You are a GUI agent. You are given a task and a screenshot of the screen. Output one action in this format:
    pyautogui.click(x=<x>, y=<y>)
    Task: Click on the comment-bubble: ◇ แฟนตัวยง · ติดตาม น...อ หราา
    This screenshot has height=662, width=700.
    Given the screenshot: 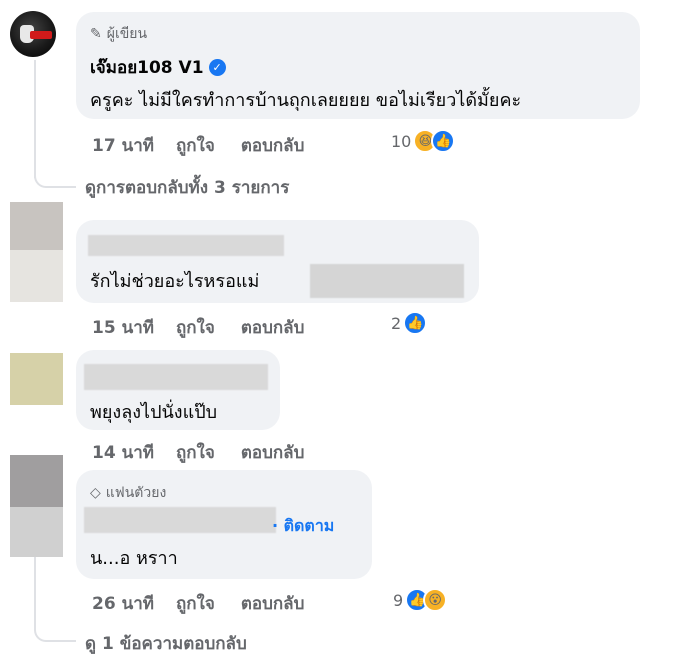 What is the action you would take?
    pyautogui.click(x=224, y=524)
    